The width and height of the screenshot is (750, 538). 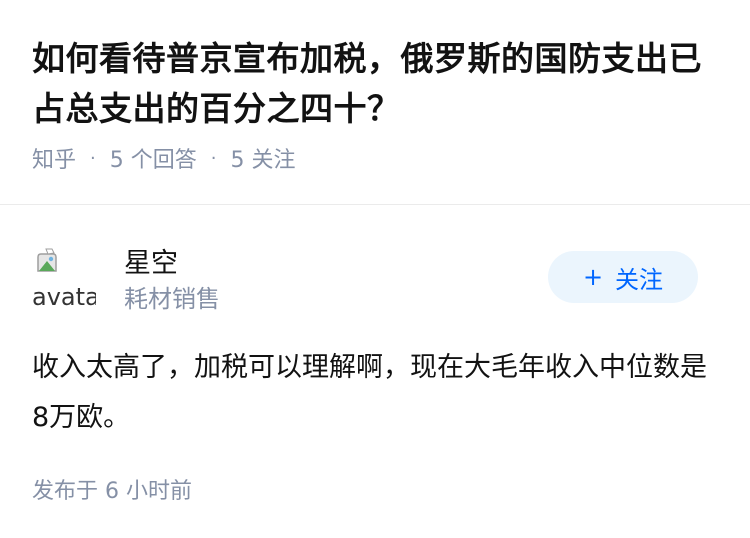 What do you see at coordinates (64, 296) in the screenshot?
I see `avatar-alt-text: avatar` at bounding box center [64, 296].